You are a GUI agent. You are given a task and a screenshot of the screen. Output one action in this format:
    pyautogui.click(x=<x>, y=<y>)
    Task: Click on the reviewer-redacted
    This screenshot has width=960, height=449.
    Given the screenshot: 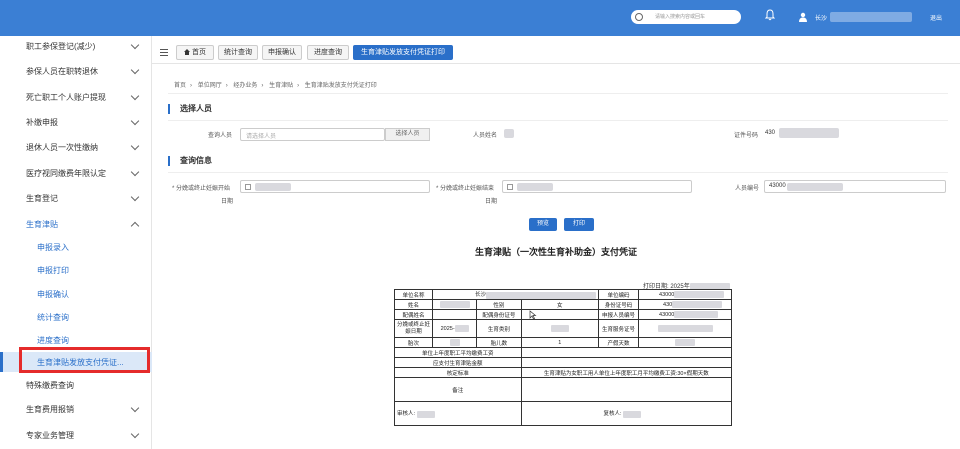 What is the action you would take?
    pyautogui.click(x=425, y=414)
    